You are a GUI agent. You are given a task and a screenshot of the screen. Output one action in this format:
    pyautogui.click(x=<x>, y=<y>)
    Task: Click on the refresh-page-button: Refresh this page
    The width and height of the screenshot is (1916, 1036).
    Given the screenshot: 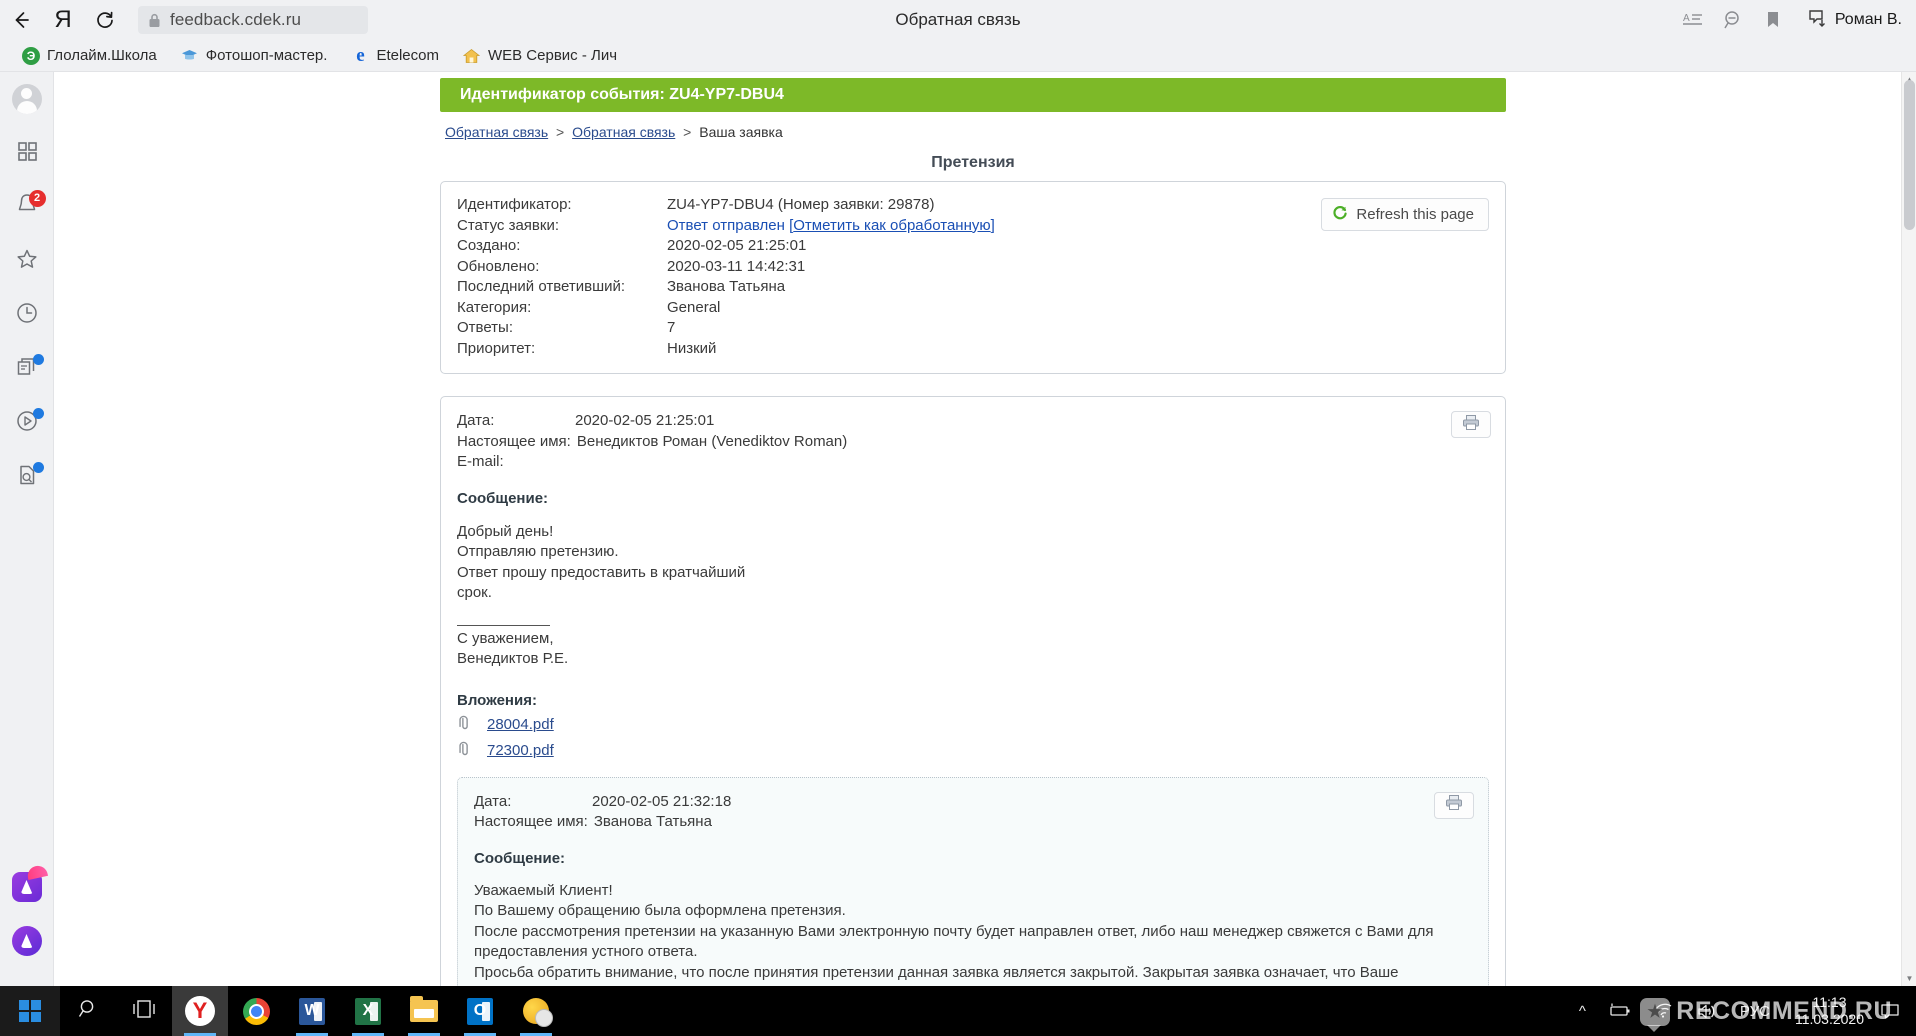 What is the action you would take?
    pyautogui.click(x=1405, y=214)
    